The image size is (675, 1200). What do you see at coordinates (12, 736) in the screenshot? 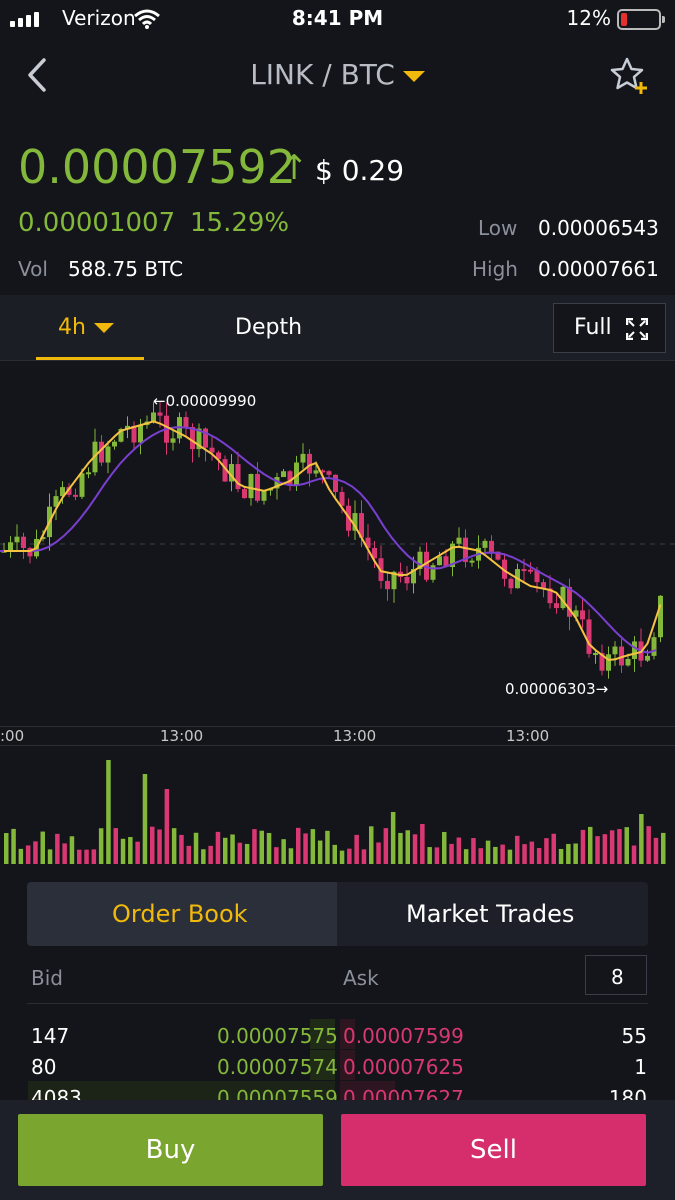
I see `time-tick: :00` at bounding box center [12, 736].